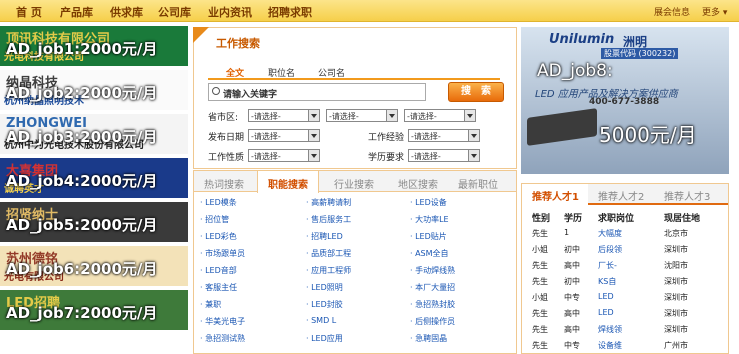  What do you see at coordinates (82, 181) in the screenshot?
I see `ad-label: AD_job4:2000元/月` at bounding box center [82, 181].